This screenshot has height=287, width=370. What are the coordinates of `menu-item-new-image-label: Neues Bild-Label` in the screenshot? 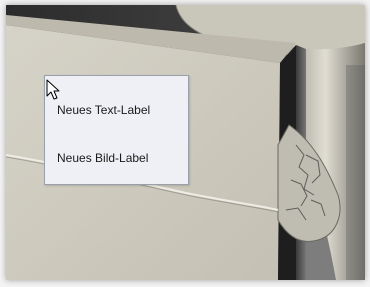 It's located at (118, 158).